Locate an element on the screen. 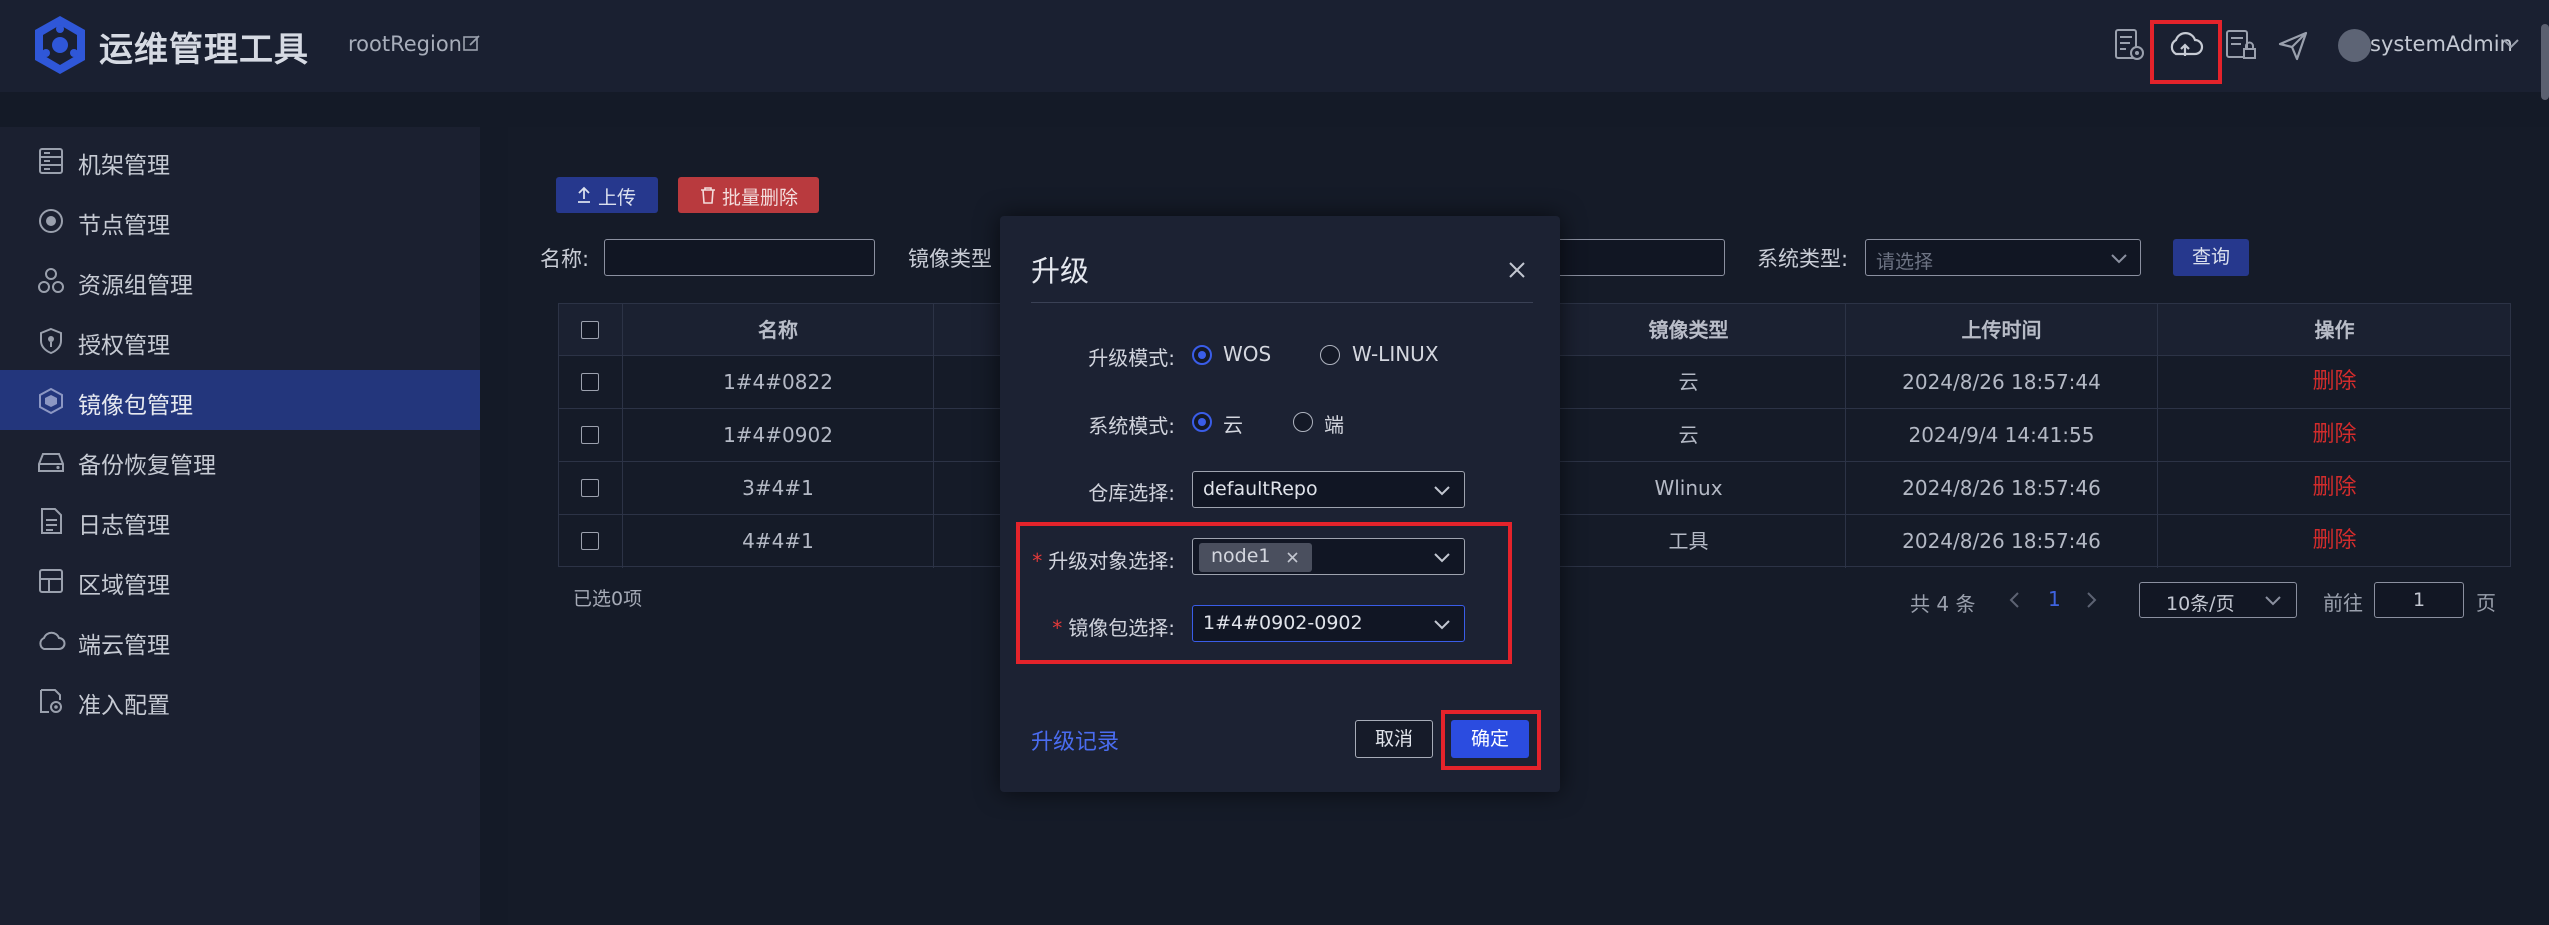 The height and width of the screenshot is (925, 2549). highlight-required-fields is located at coordinates (1264, 593).